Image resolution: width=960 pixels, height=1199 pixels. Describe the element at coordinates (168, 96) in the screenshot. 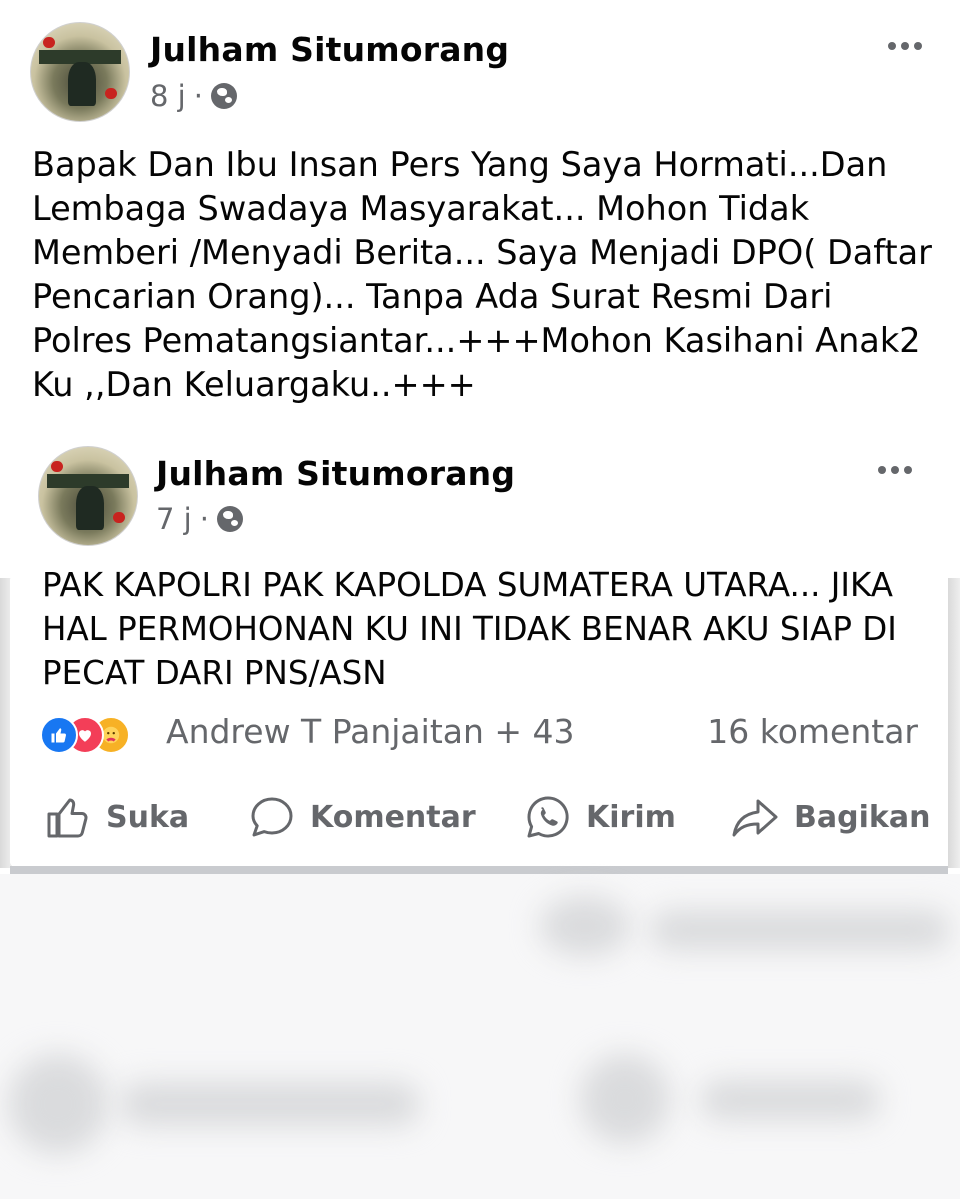

I see `post-time: 8 j` at that location.